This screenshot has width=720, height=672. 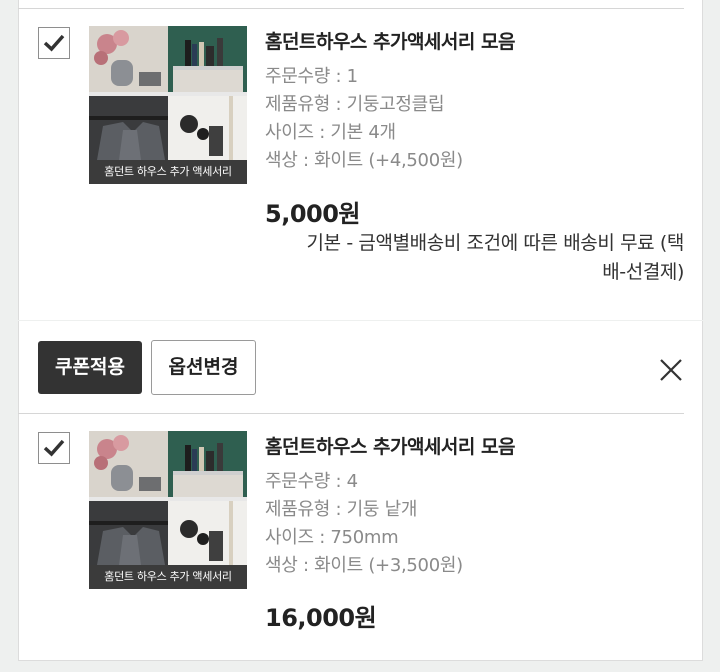 What do you see at coordinates (643, 272) in the screenshot?
I see `shipping-line: 배-선결제)` at bounding box center [643, 272].